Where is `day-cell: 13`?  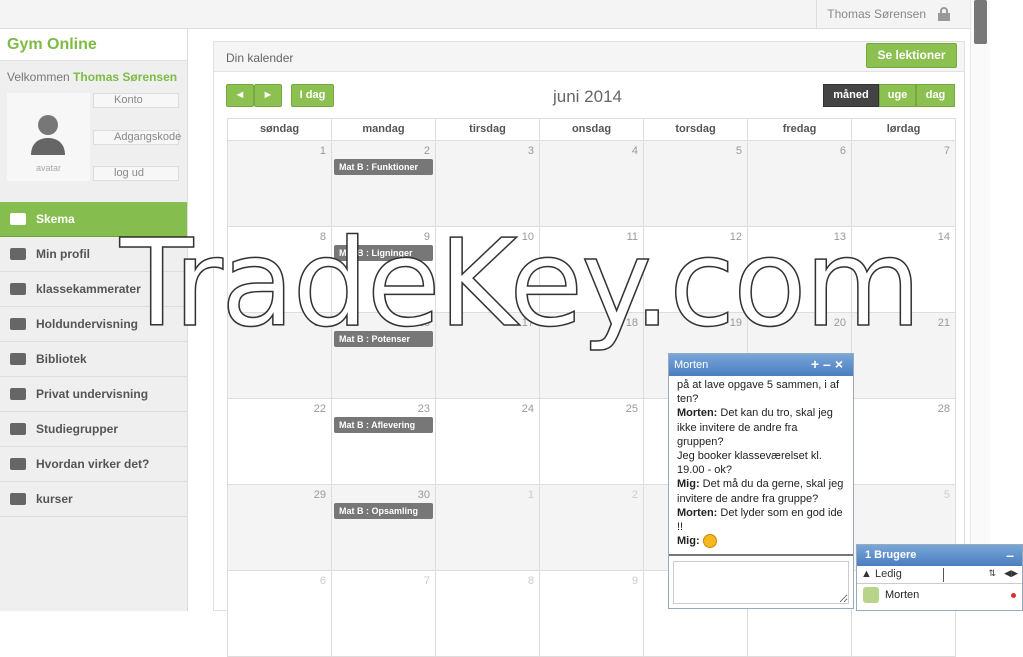
day-cell: 13 is located at coordinates (800, 269).